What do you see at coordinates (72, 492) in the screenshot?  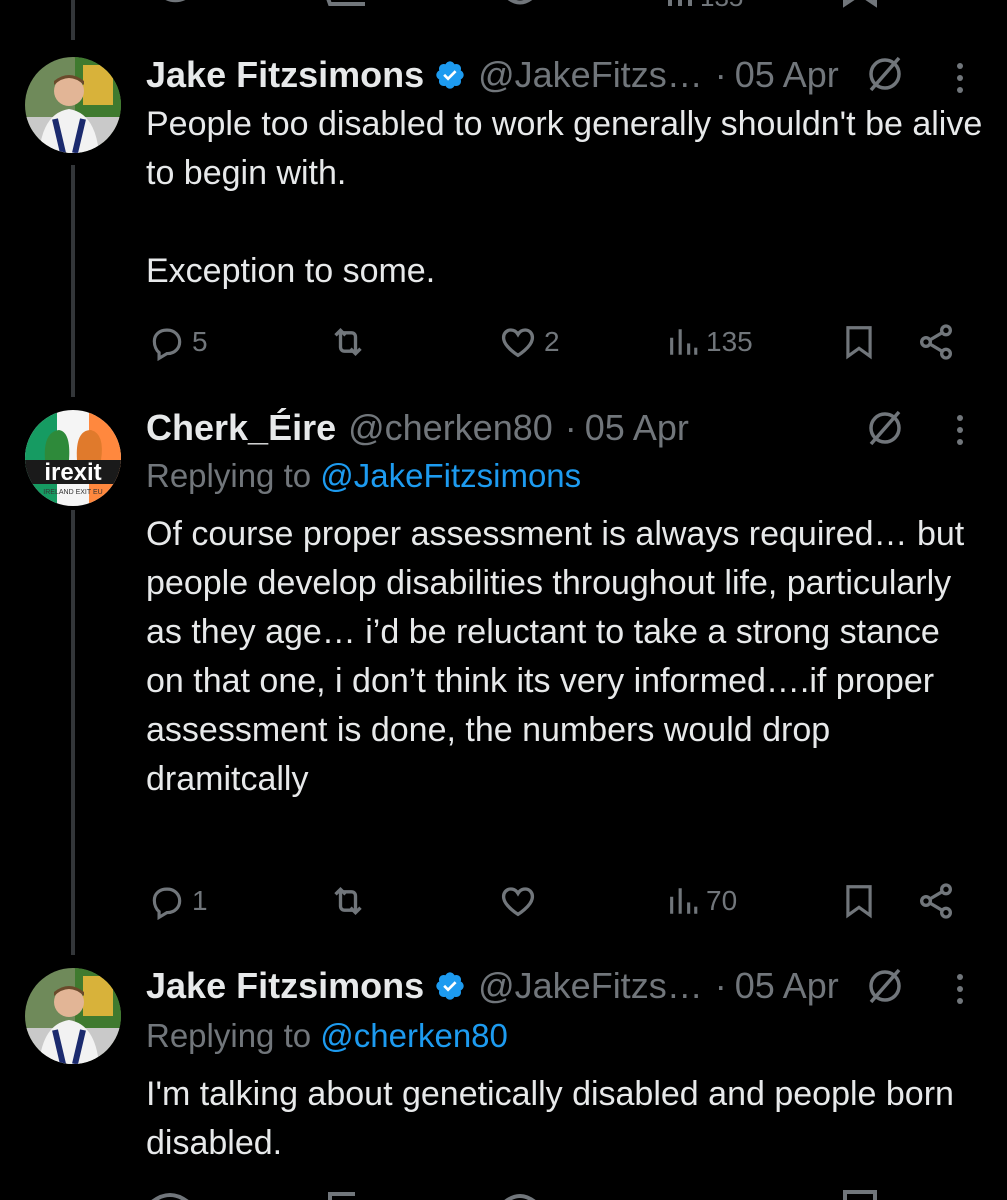 I see `avatar-logo-subtext: IRELAND EXIT EU` at bounding box center [72, 492].